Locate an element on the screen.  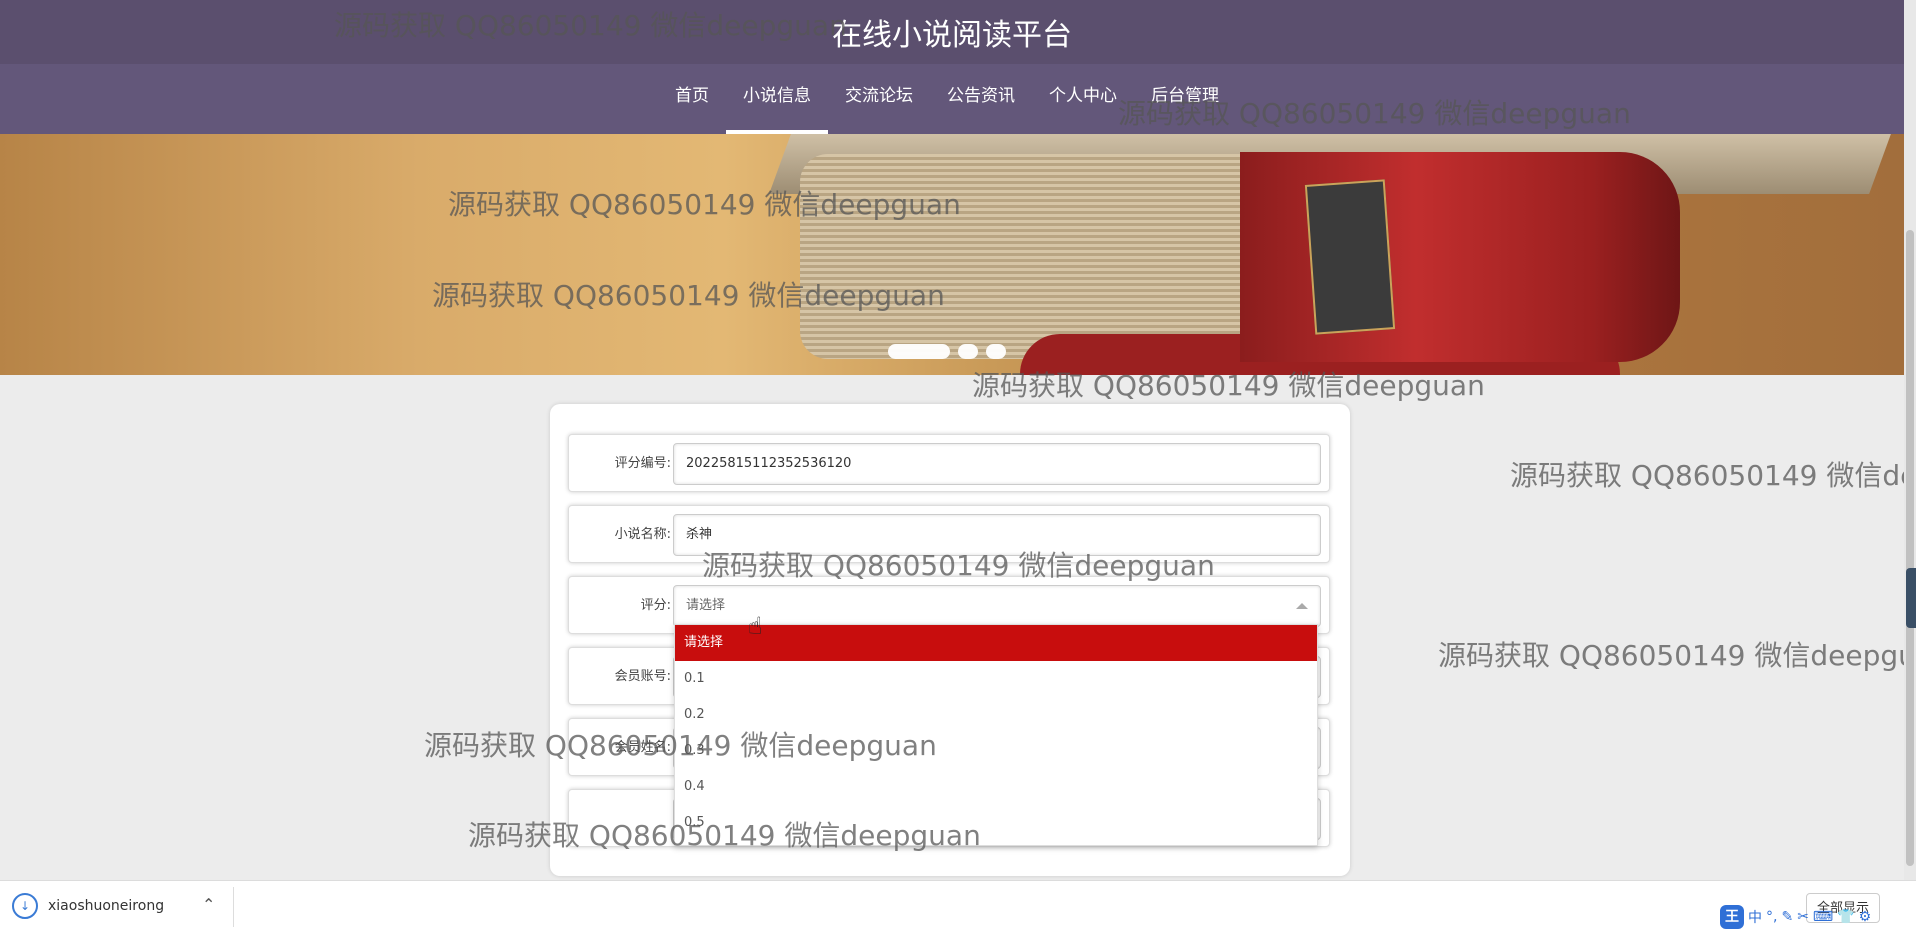
banner-image-label is located at coordinates (1350, 257).